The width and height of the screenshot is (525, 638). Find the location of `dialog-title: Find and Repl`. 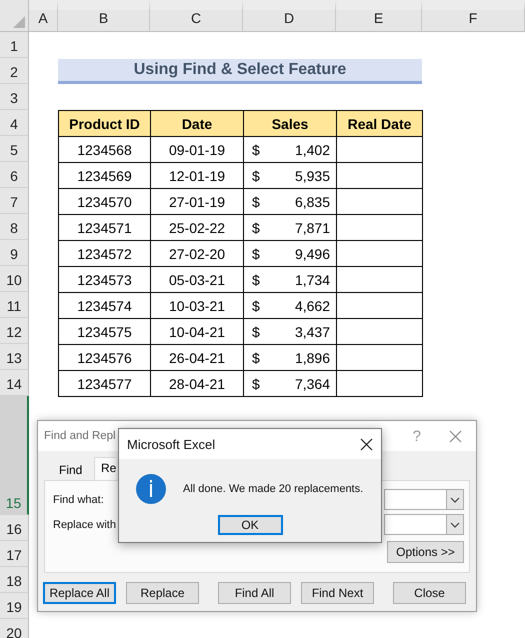

dialog-title: Find and Repl is located at coordinates (80, 436).